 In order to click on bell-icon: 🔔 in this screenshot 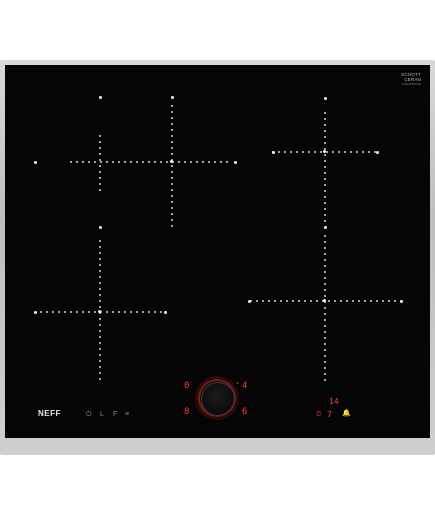, I will do `click(346, 413)`.